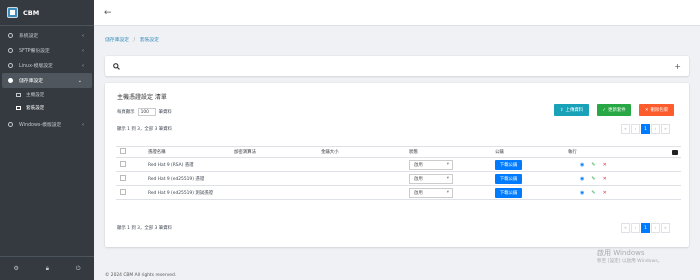  Describe the element at coordinates (78, 269) in the screenshot. I see `power-icon: ⏻` at that location.